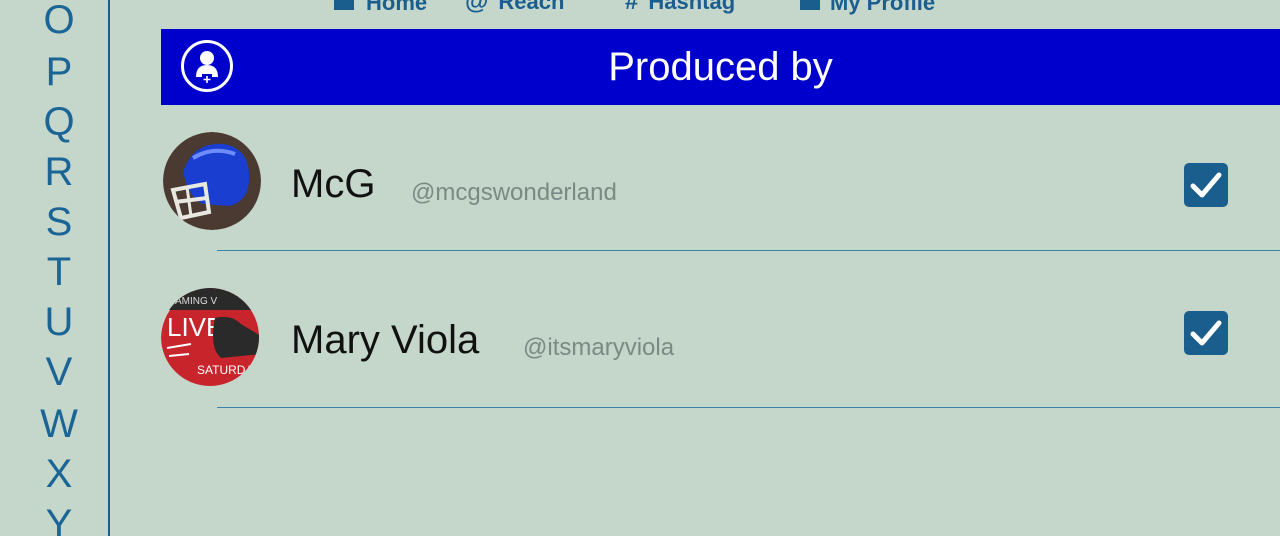 The height and width of the screenshot is (536, 1280). Describe the element at coordinates (810, 8) in the screenshot. I see `profile-icon` at that location.